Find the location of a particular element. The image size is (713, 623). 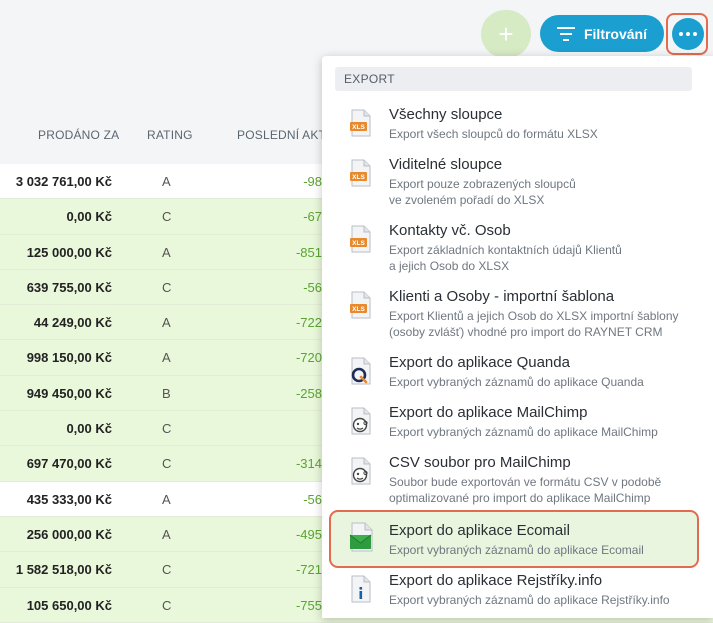

cell-posledni-aktivita: -98 is located at coordinates (312, 181).